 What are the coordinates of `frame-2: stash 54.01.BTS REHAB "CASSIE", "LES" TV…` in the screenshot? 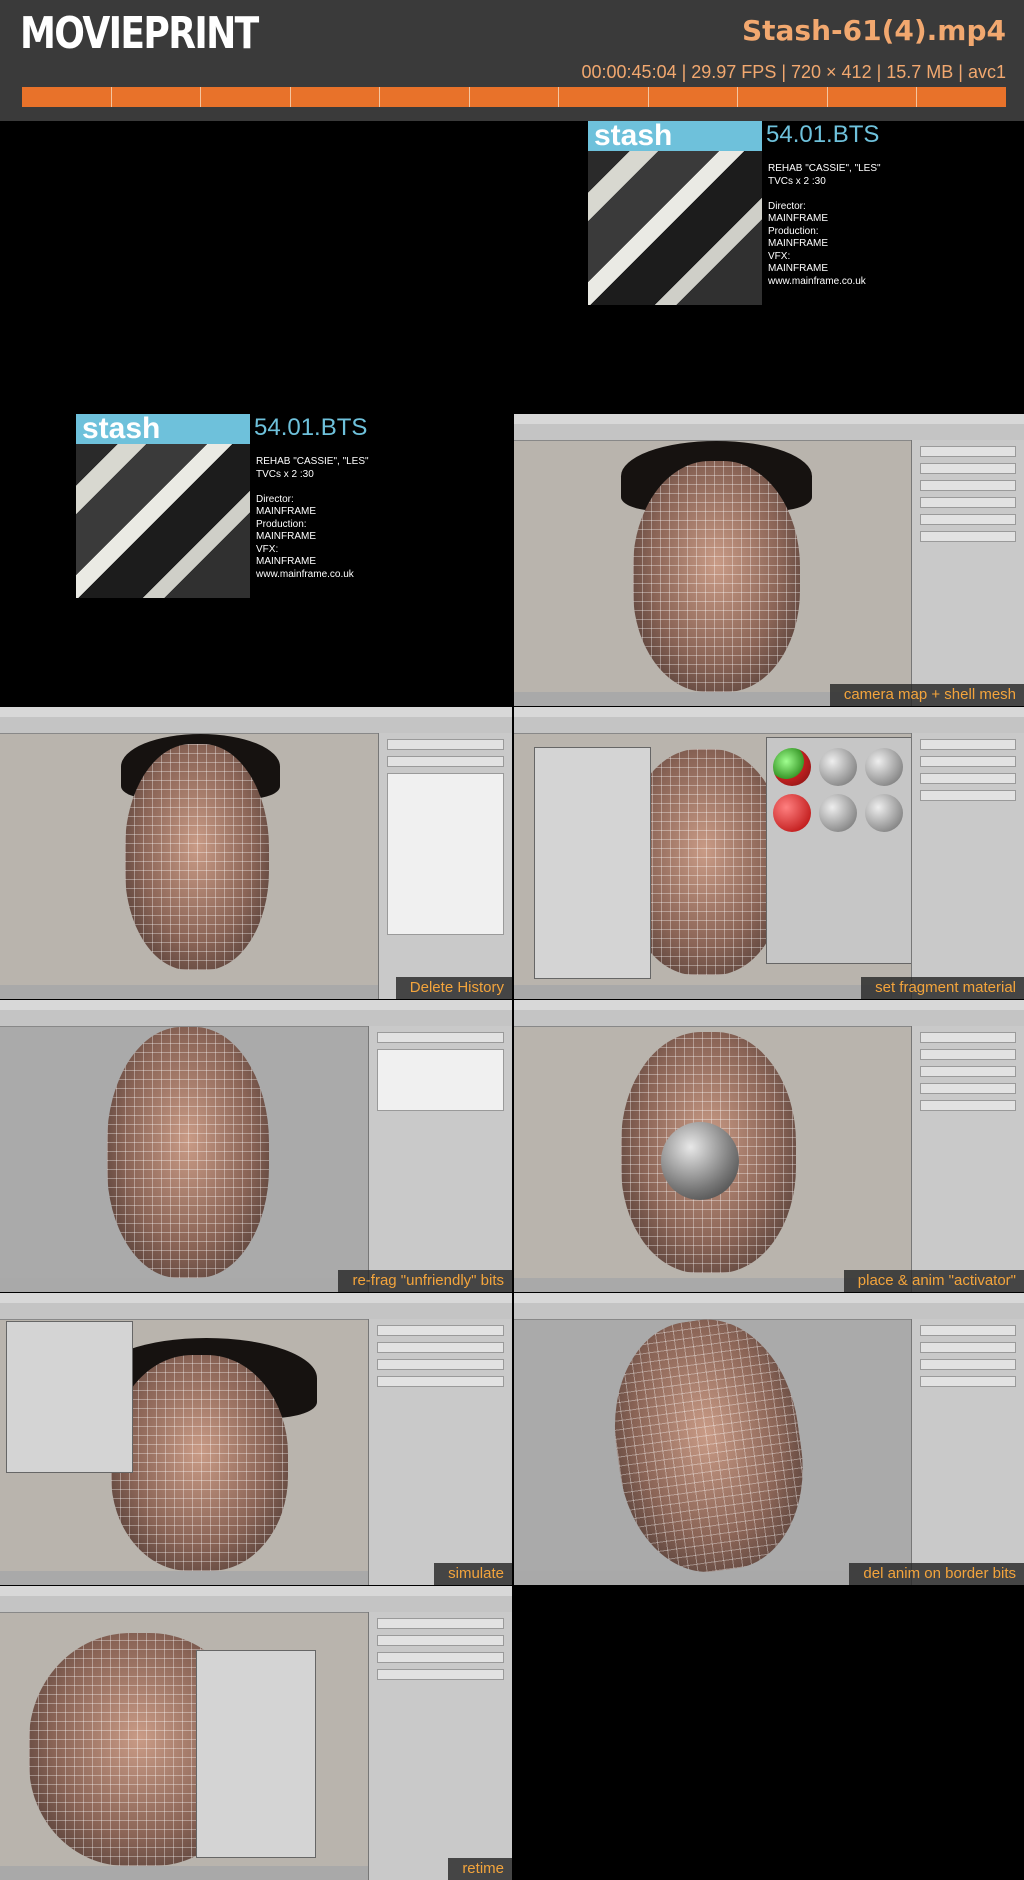 It's located at (236, 507).